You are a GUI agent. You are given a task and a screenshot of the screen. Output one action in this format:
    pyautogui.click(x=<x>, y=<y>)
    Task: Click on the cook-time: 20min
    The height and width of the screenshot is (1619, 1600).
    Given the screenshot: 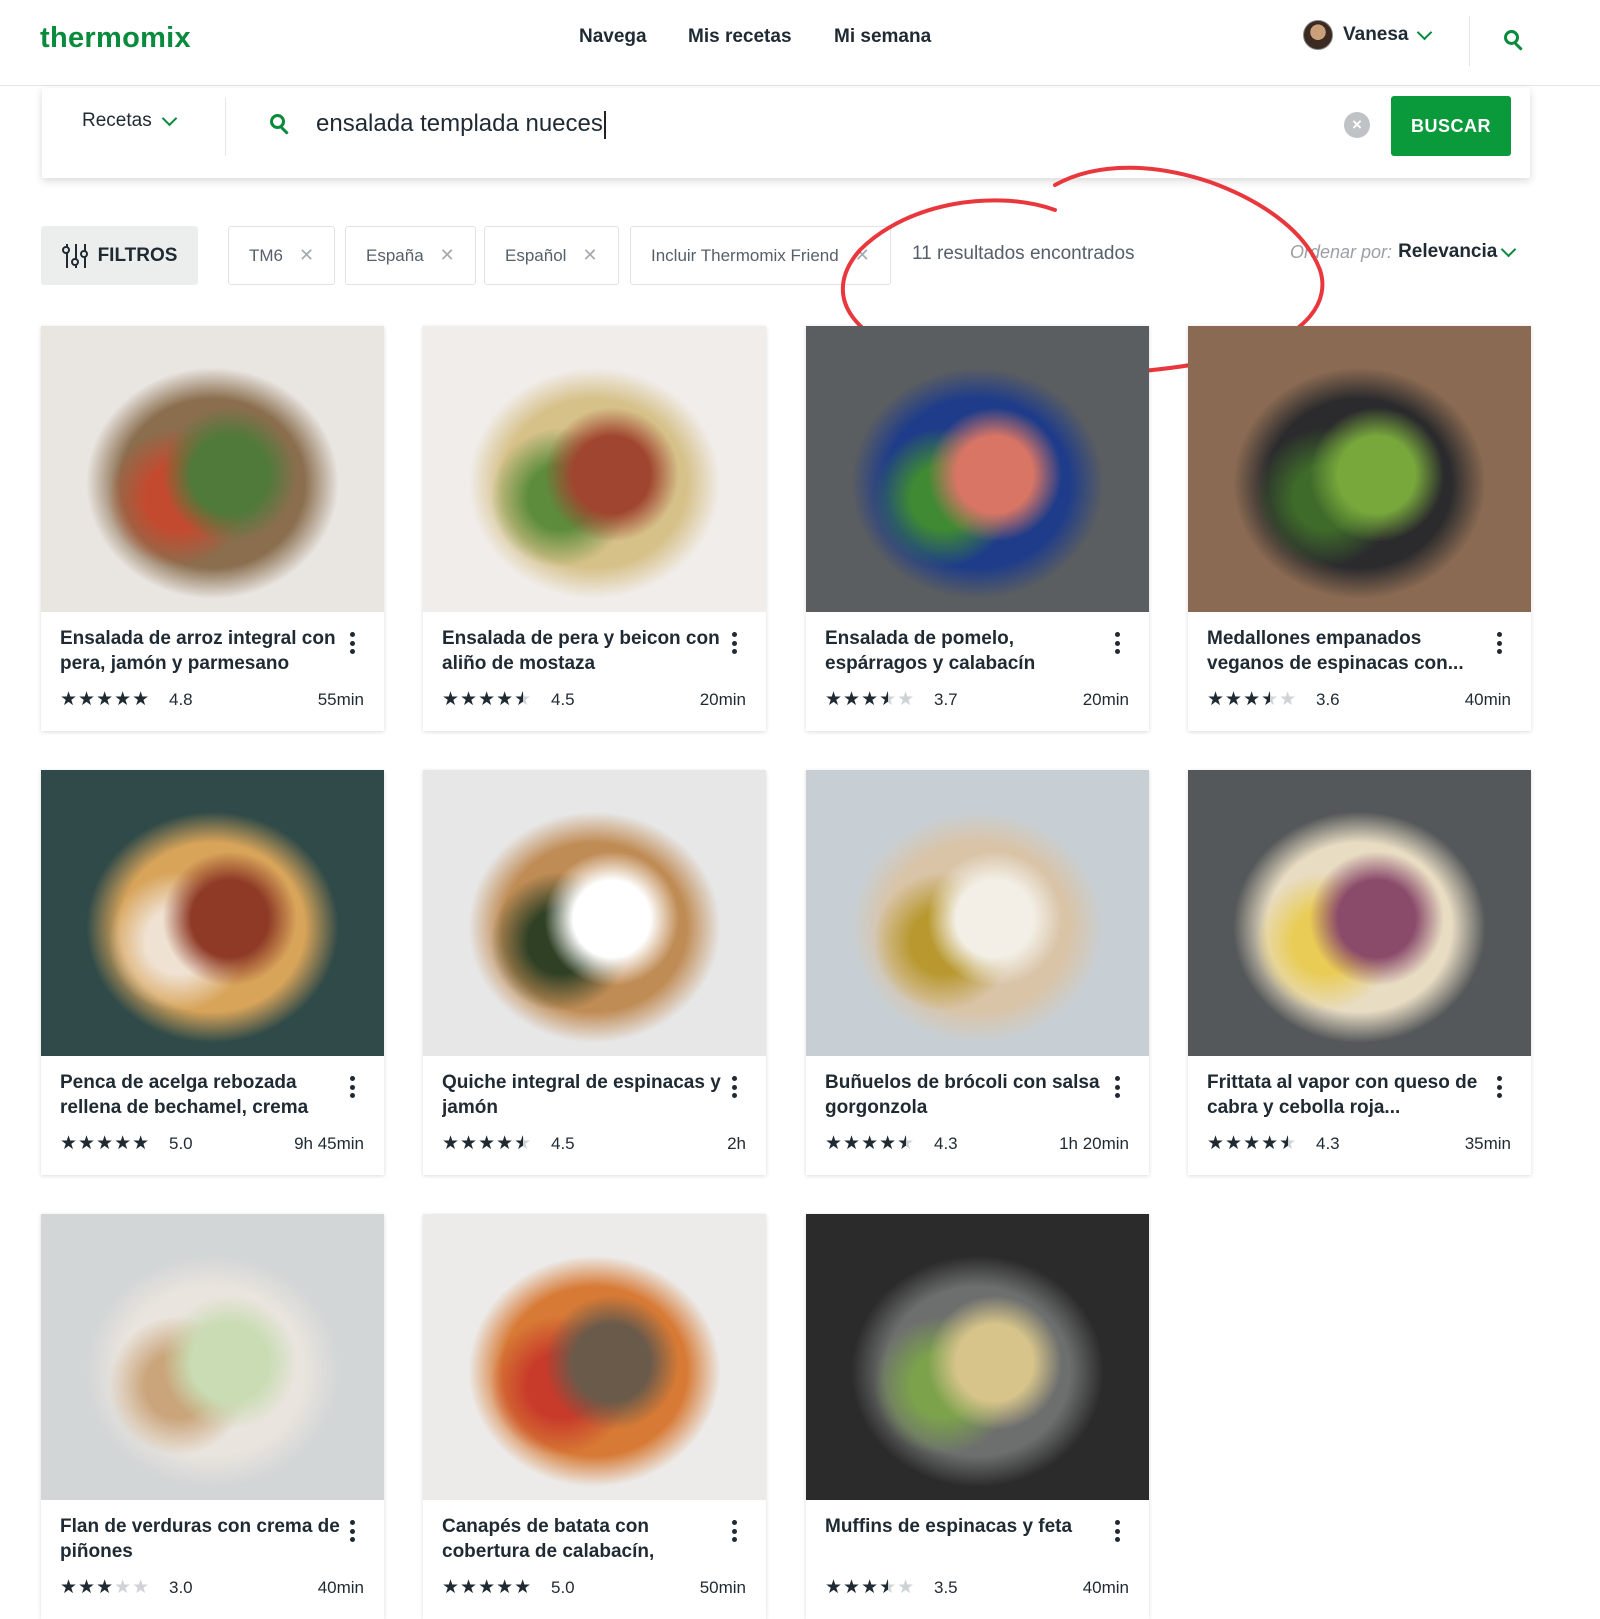 What is the action you would take?
    pyautogui.click(x=722, y=699)
    